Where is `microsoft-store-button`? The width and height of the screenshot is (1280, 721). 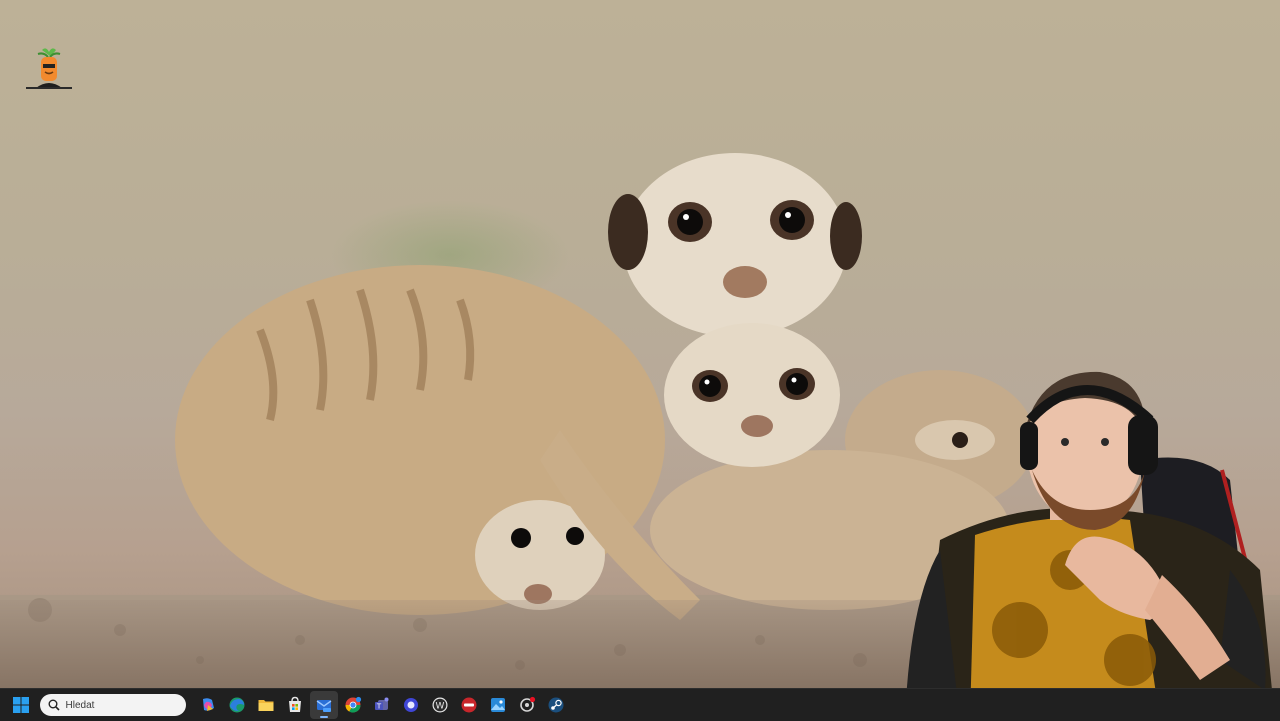
microsoft-store-button is located at coordinates (295, 705).